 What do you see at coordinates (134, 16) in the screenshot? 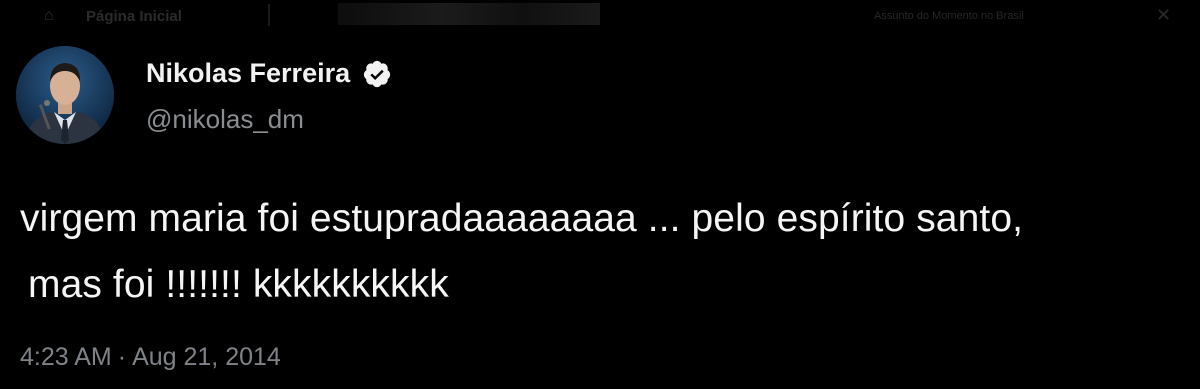
I see `home-nav-label: Página Inicial` at bounding box center [134, 16].